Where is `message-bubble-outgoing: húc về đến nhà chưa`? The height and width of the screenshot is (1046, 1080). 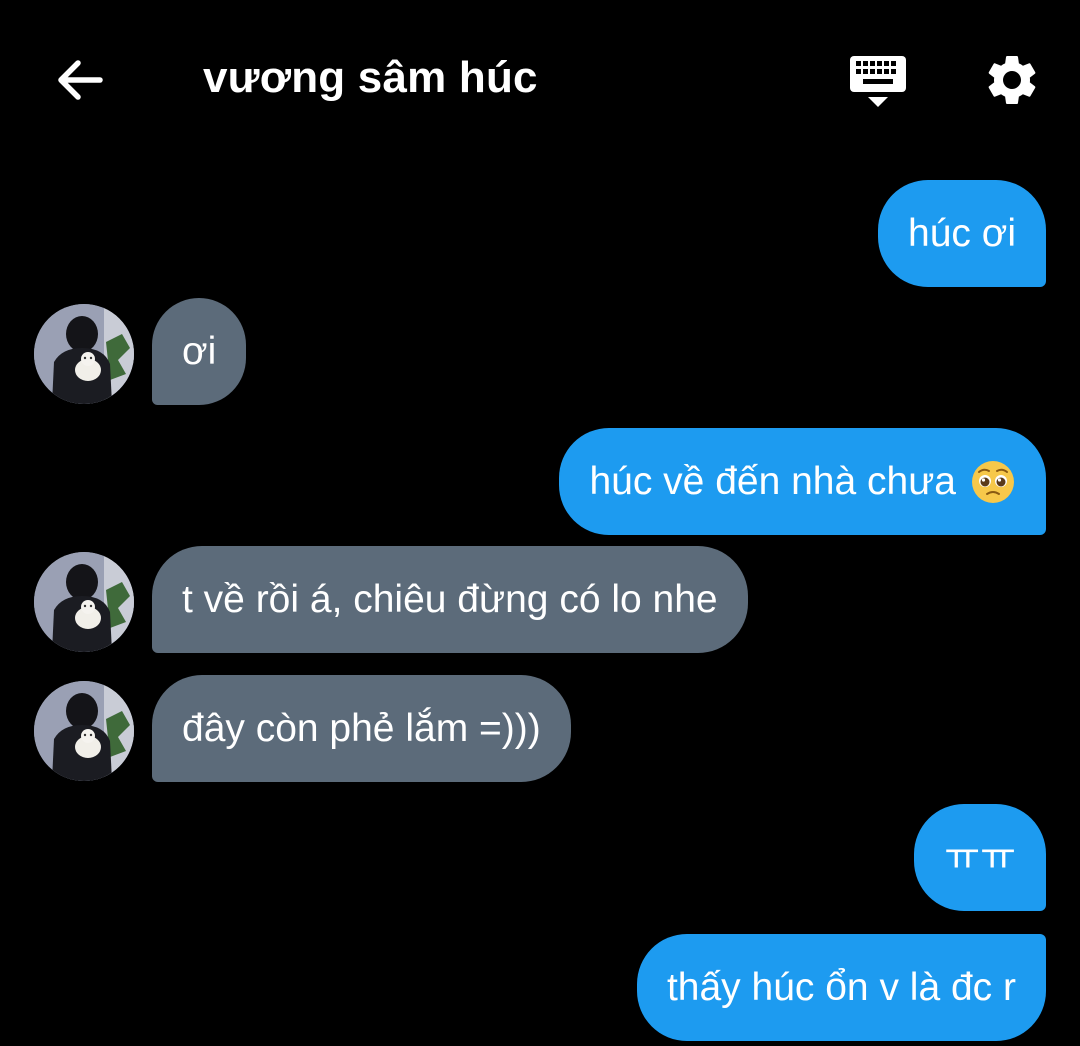 message-bubble-outgoing: húc về đến nhà chưa is located at coordinates (802, 481).